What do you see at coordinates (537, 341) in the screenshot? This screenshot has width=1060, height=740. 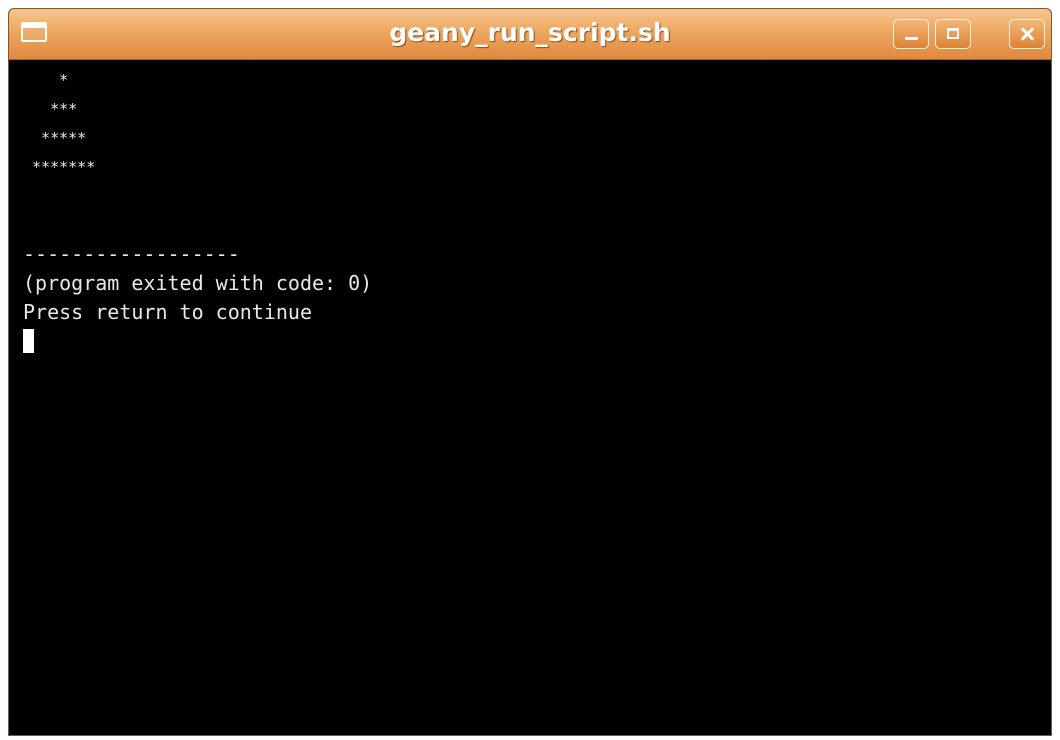 I see `cursor-line` at bounding box center [537, 341].